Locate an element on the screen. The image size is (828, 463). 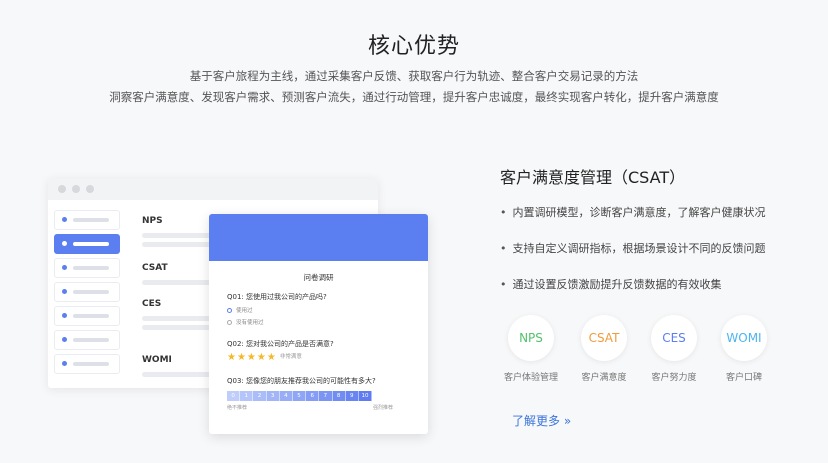
badge-abbr: CES is located at coordinates (674, 338).